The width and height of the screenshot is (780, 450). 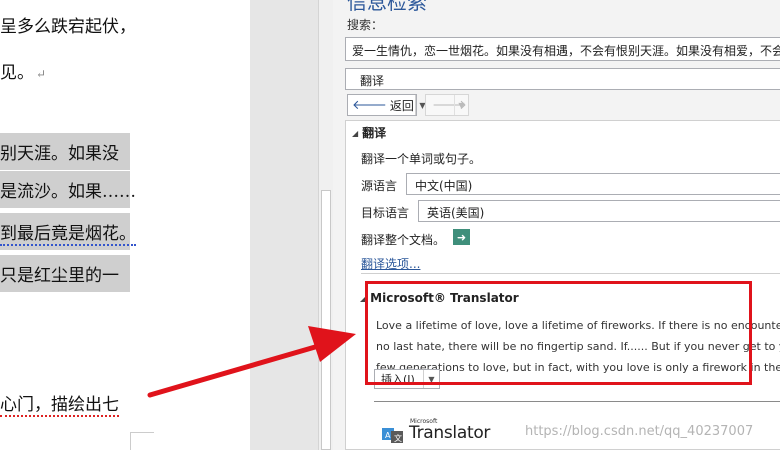 What do you see at coordinates (461, 105) in the screenshot?
I see `chevron-down-icon: ▼` at bounding box center [461, 105].